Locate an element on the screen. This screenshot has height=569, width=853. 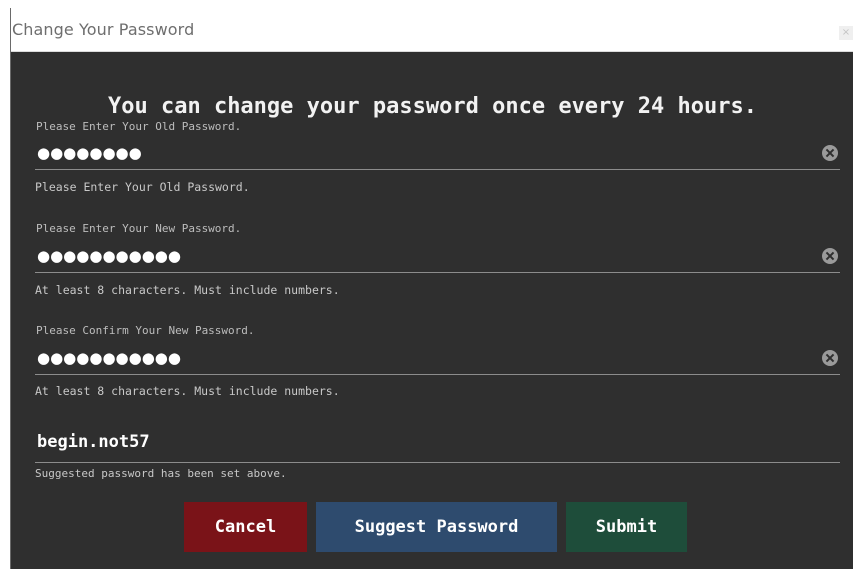
new-password-value: ●●●●●●●●●●● is located at coordinates (109, 256).